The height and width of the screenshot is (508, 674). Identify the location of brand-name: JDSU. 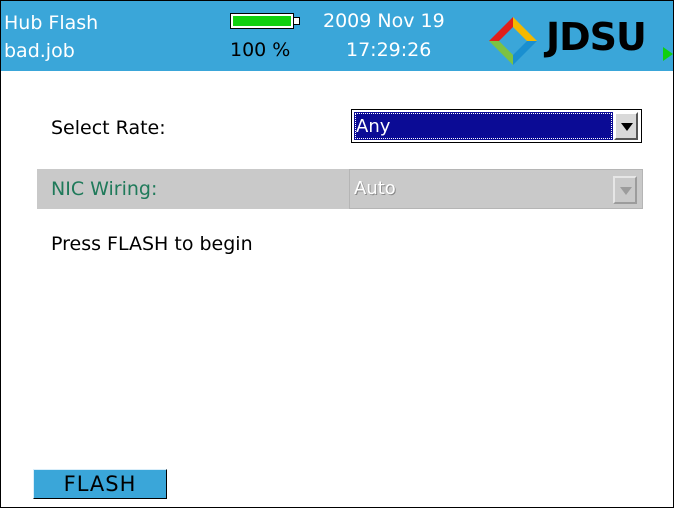
(596, 37).